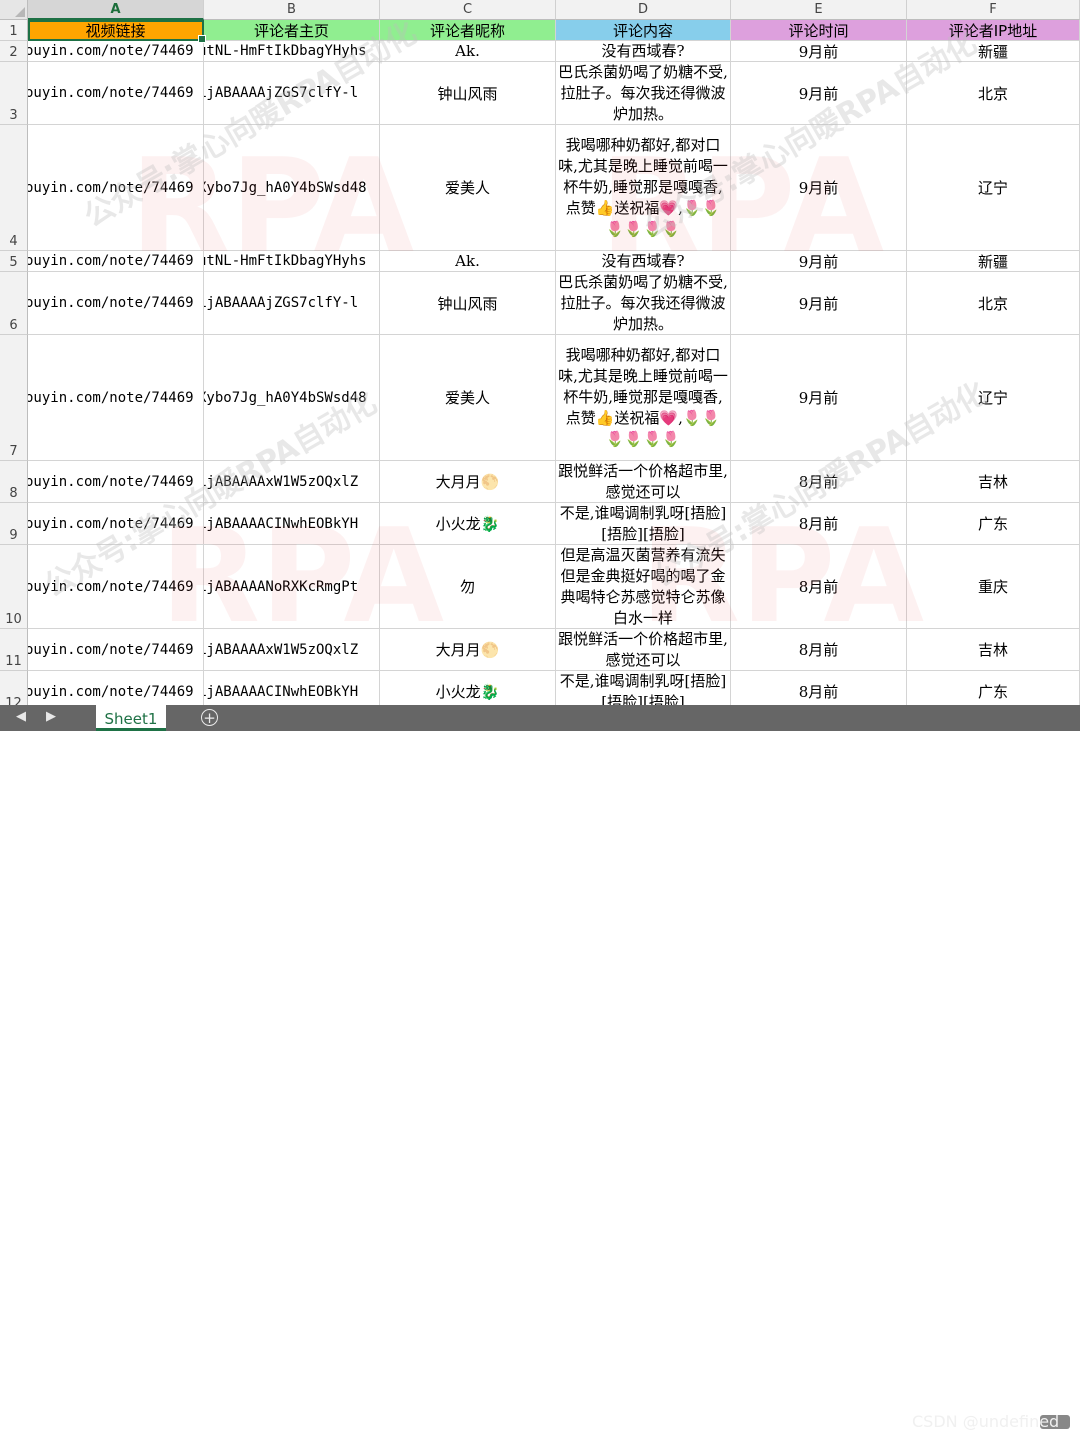 This screenshot has width=1080, height=1431. I want to click on column-header-a: A, so click(116, 10).